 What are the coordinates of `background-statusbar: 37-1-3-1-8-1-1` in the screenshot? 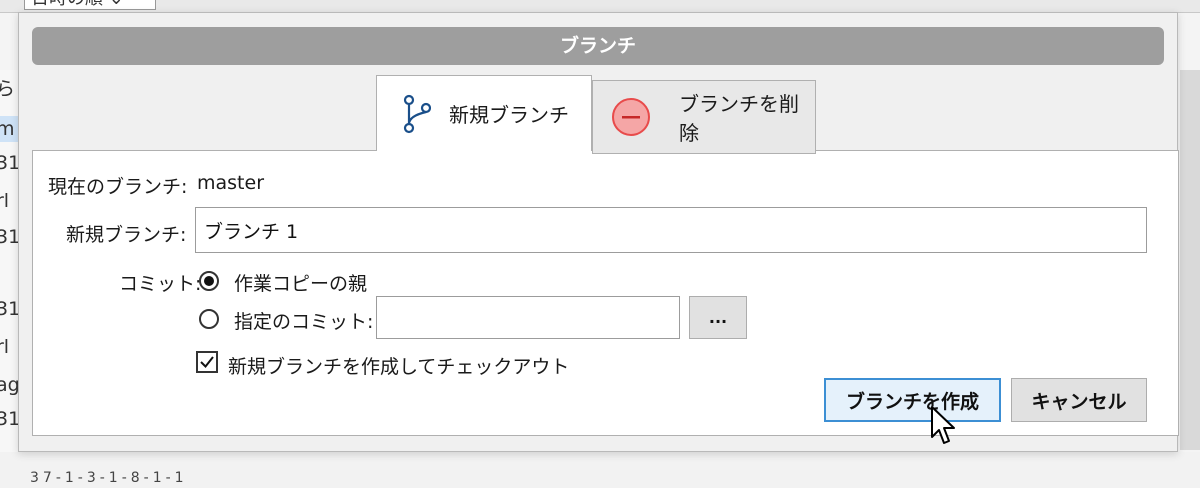 It's located at (600, 470).